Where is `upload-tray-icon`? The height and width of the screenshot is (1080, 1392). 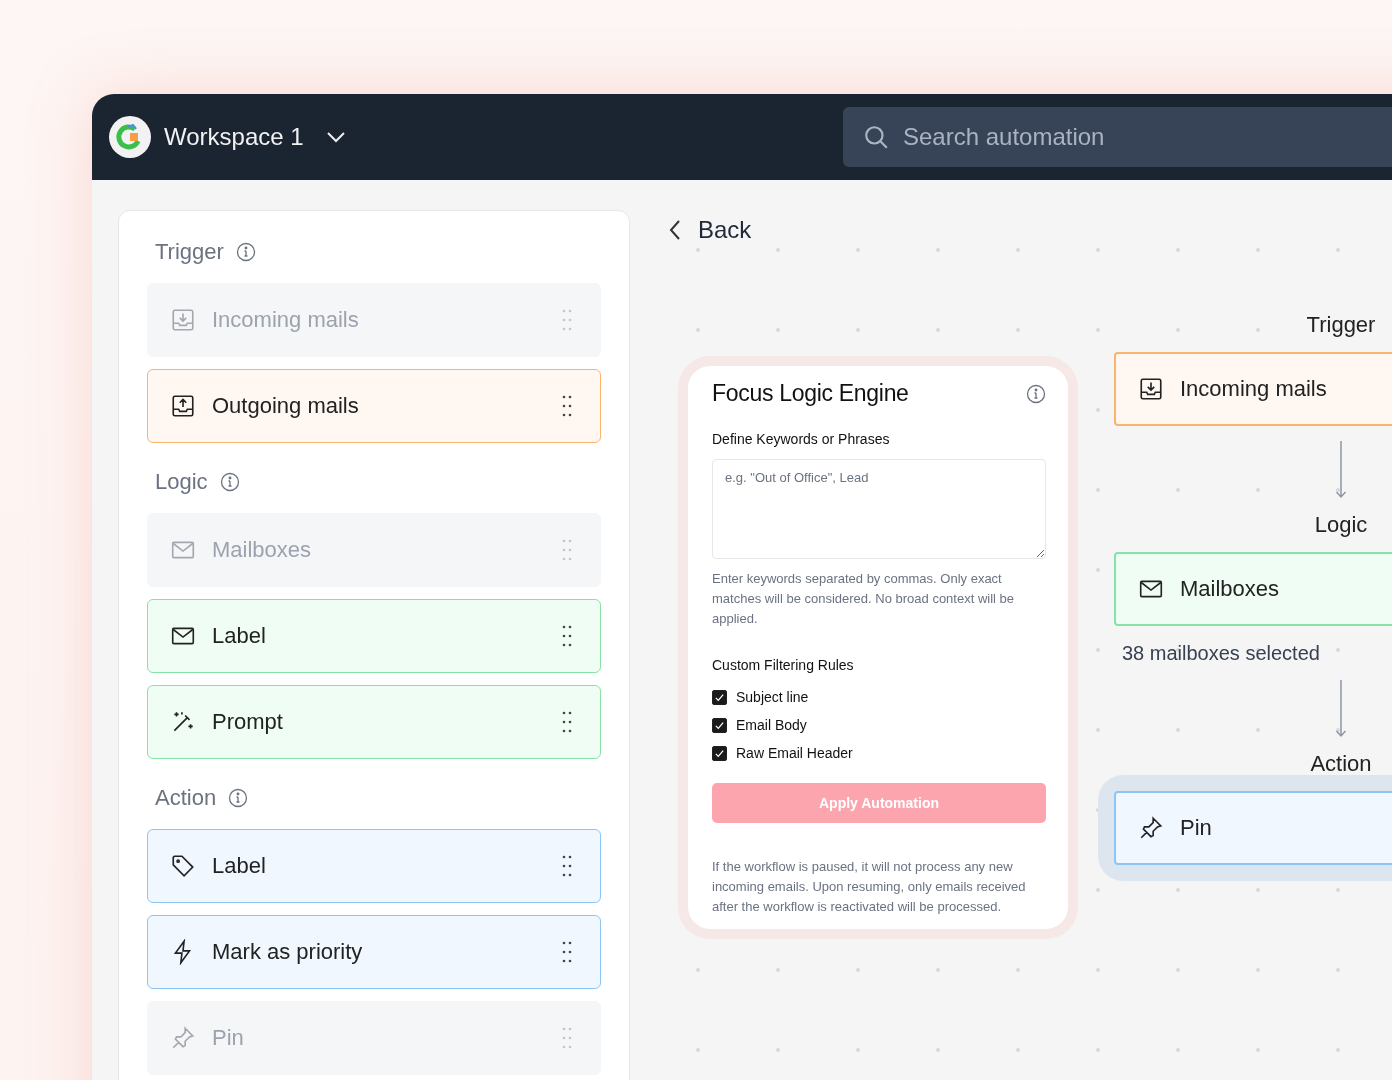
upload-tray-icon is located at coordinates (183, 406).